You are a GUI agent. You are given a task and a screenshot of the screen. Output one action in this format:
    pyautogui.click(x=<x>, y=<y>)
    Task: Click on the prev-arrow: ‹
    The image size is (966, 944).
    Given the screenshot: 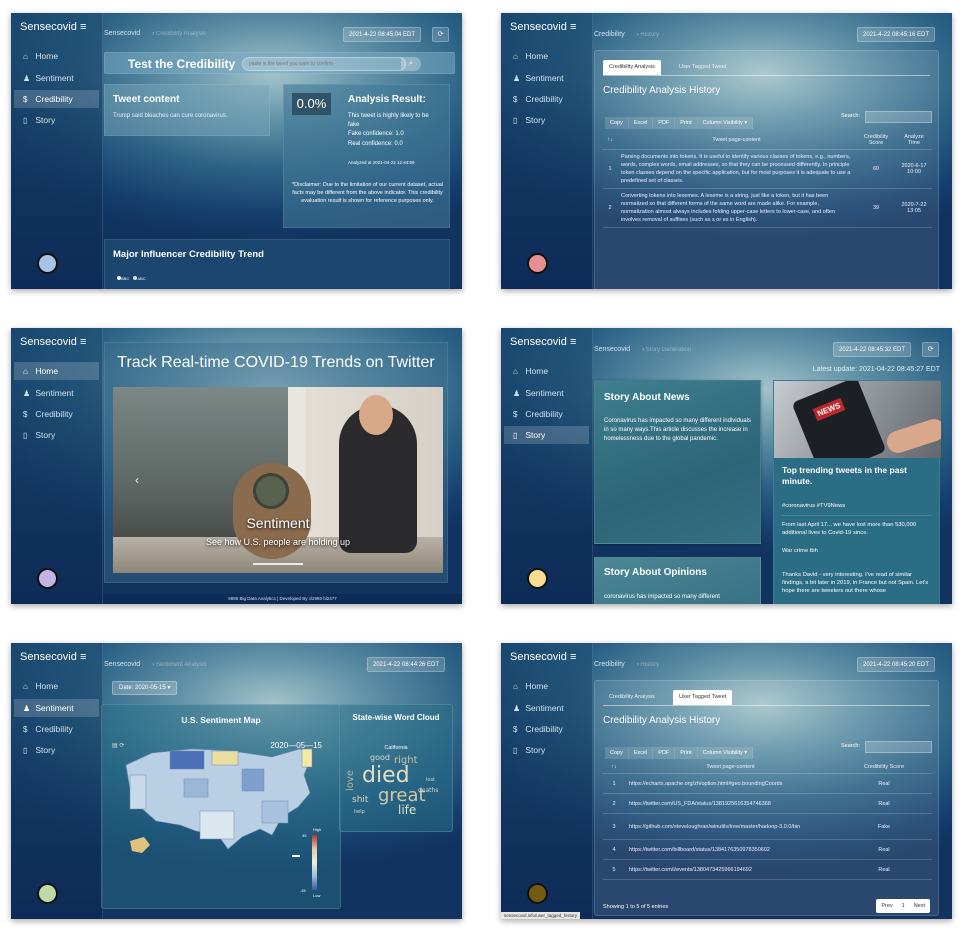 What is the action you would take?
    pyautogui.click(x=137, y=480)
    